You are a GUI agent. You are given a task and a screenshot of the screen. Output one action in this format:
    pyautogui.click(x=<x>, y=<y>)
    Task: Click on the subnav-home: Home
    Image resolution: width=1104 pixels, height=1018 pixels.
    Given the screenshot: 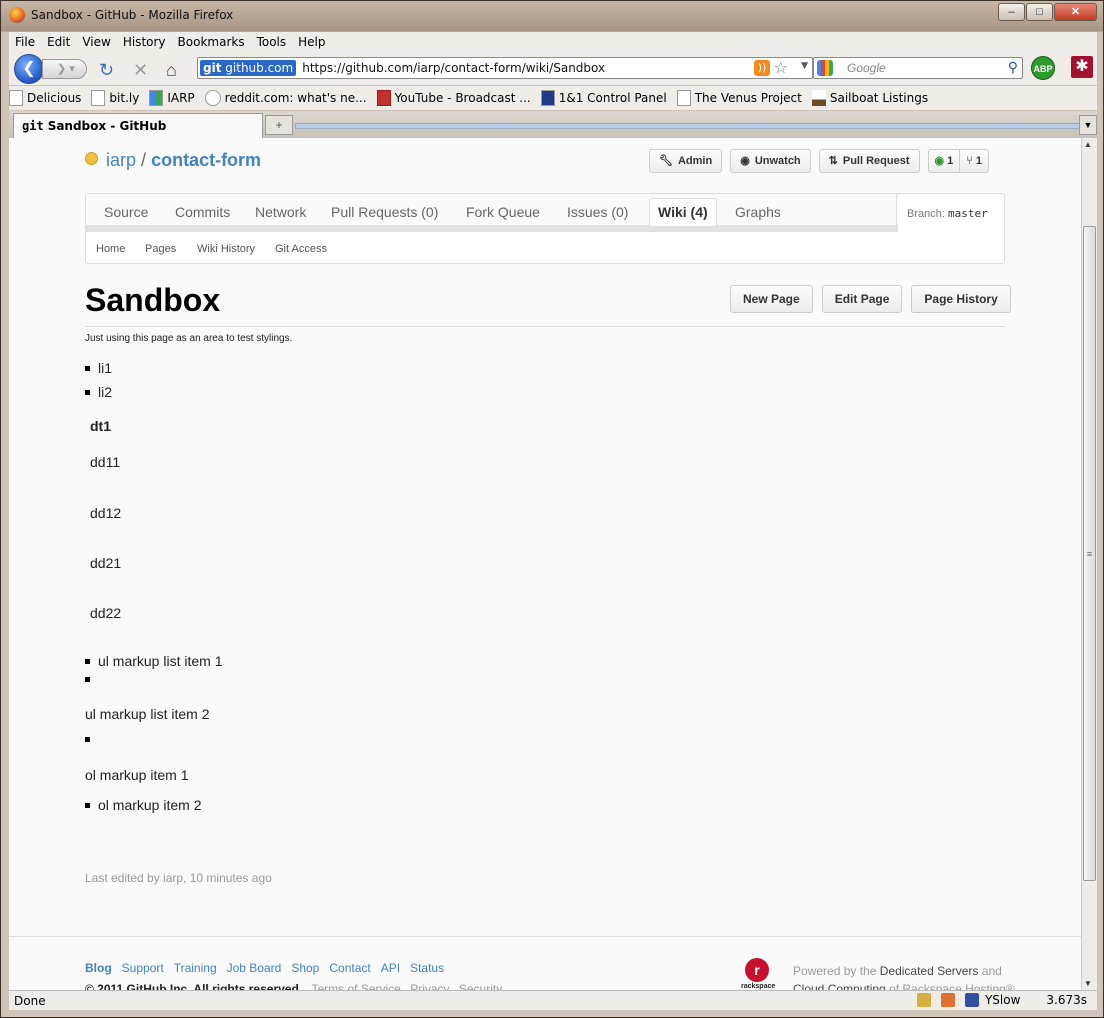 What is the action you would take?
    pyautogui.click(x=110, y=249)
    